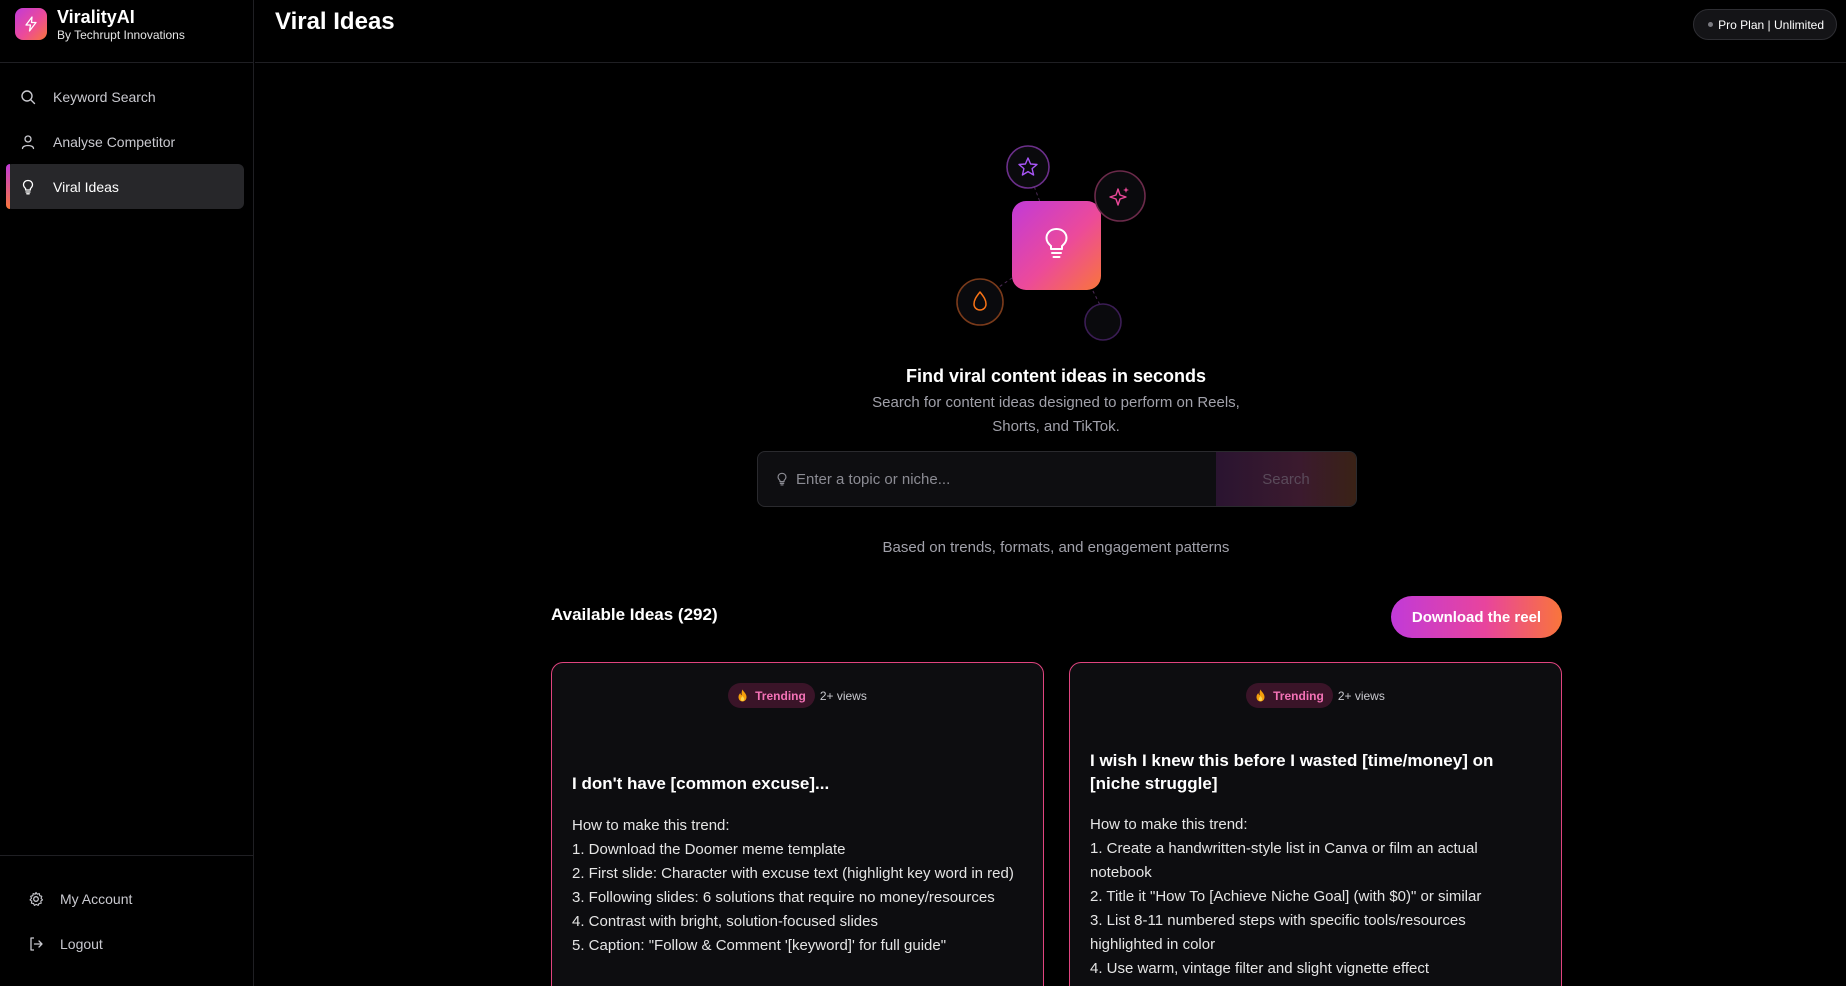 This screenshot has width=1846, height=986. Describe the element at coordinates (1050, 31) in the screenshot. I see `top-header: Viral Ideas Pro Plan | Unlimited` at that location.